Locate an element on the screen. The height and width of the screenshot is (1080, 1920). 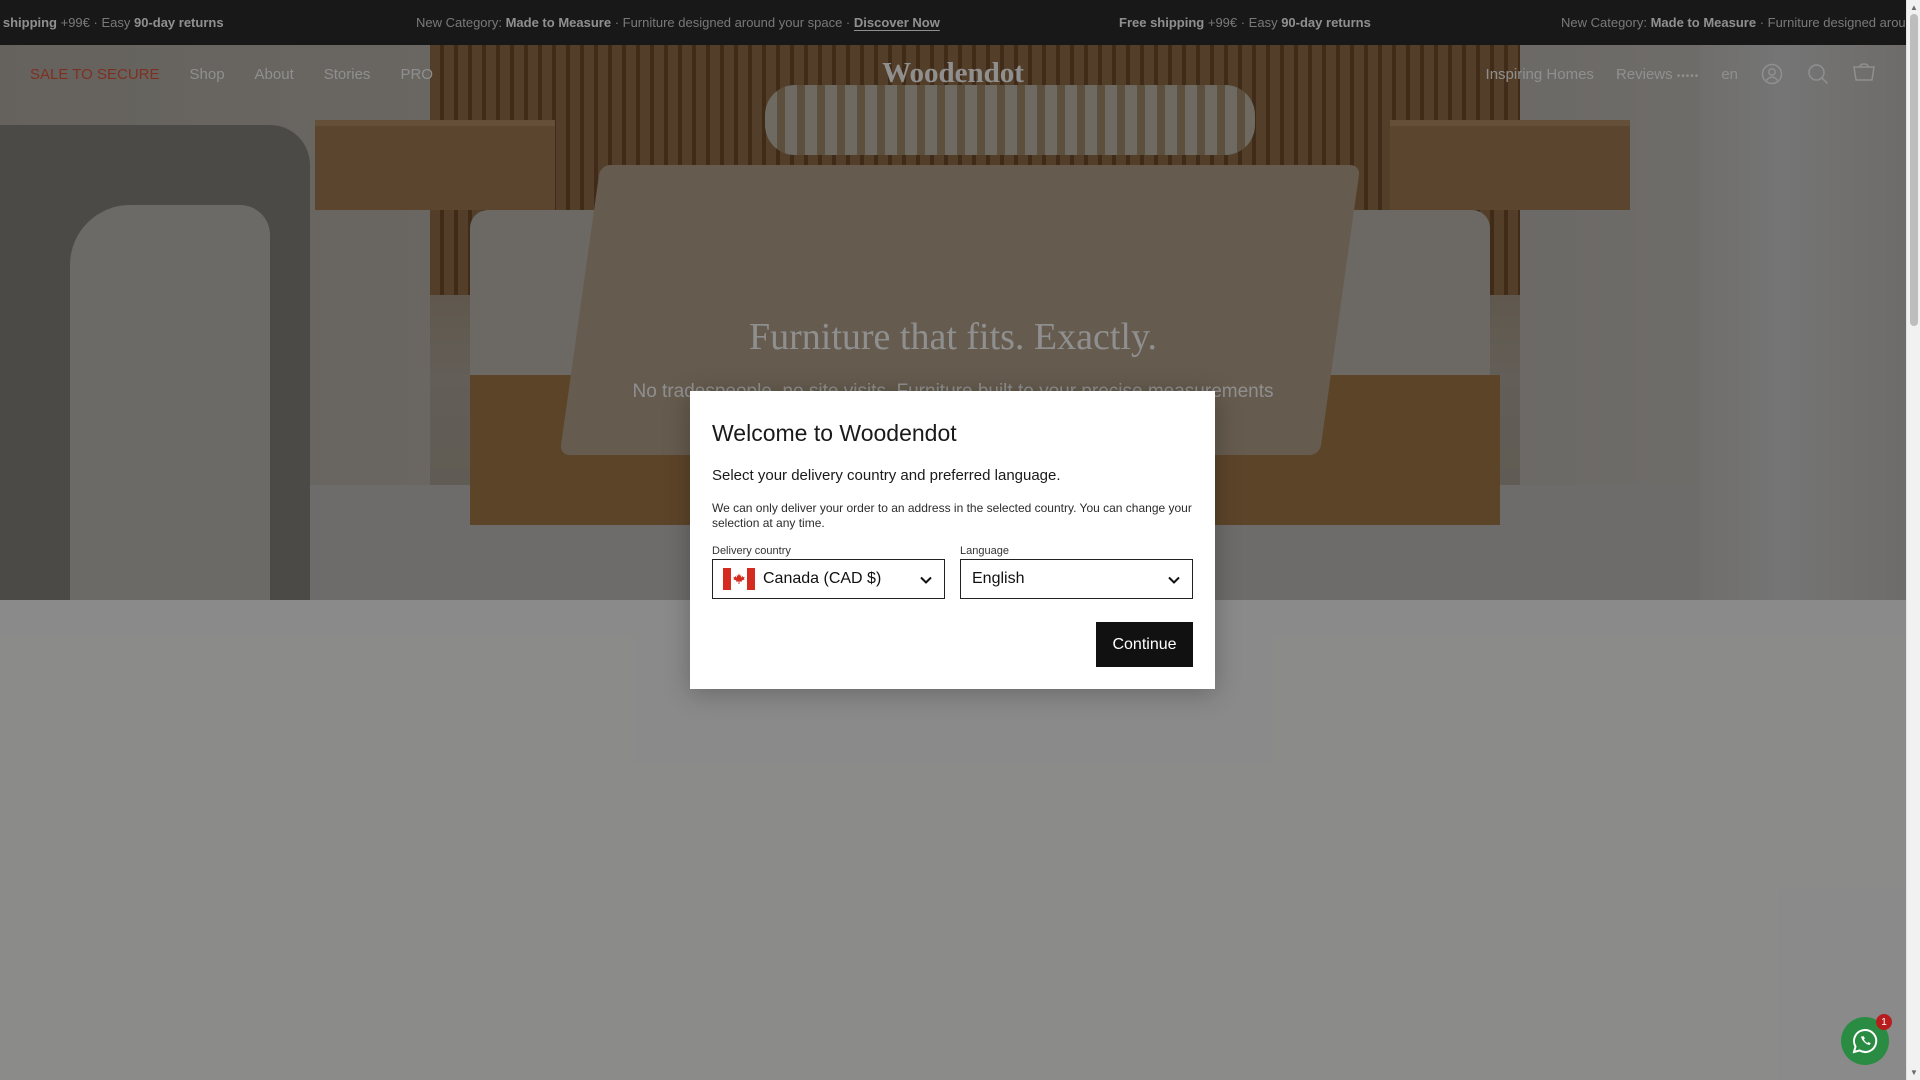
delivery-country-label: Delivery country is located at coordinates (751, 551).